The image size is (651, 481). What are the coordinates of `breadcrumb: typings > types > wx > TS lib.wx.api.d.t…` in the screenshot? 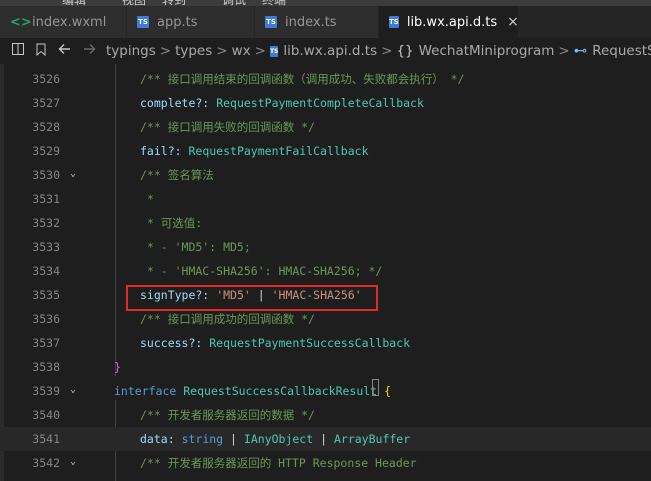 It's located at (325, 51).